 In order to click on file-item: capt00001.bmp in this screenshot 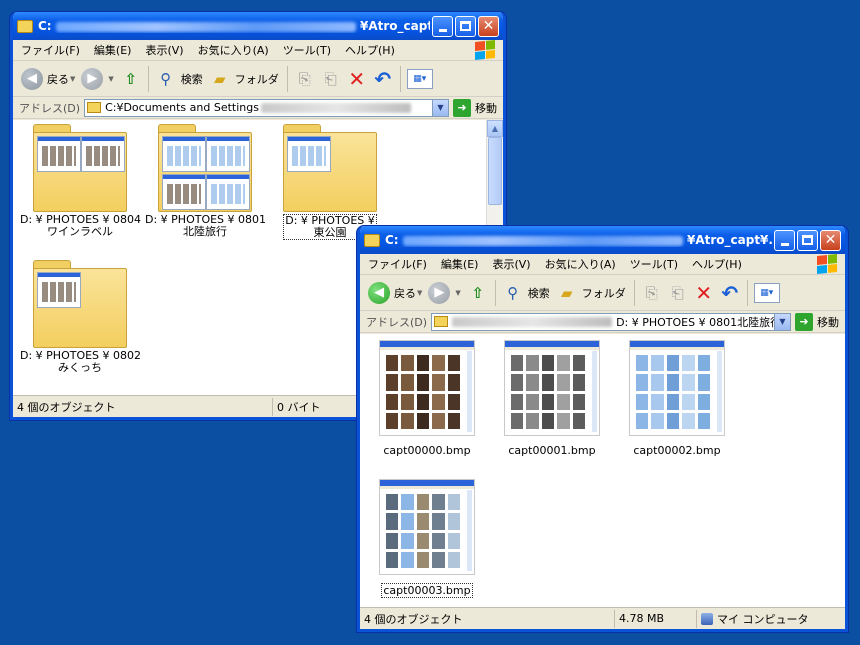, I will do `click(552, 398)`.